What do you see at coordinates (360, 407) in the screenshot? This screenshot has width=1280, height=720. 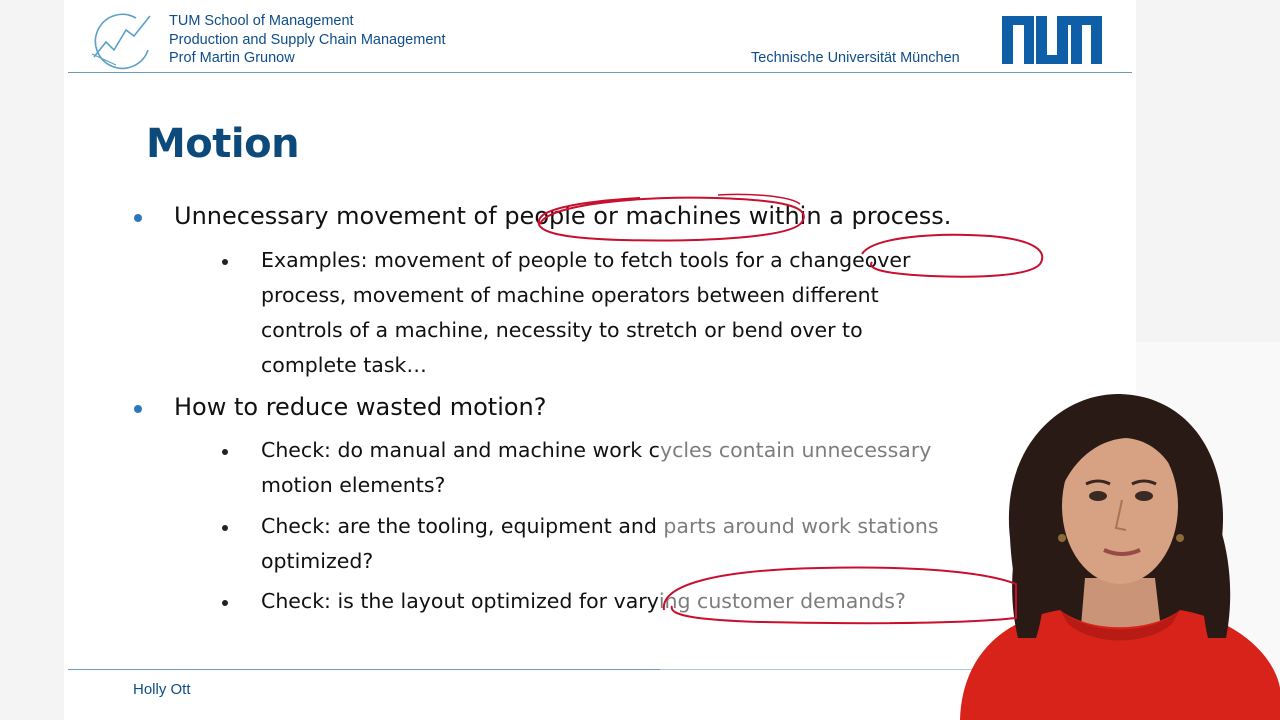 I see `bullet-text: How to reduce wasted motion?` at bounding box center [360, 407].